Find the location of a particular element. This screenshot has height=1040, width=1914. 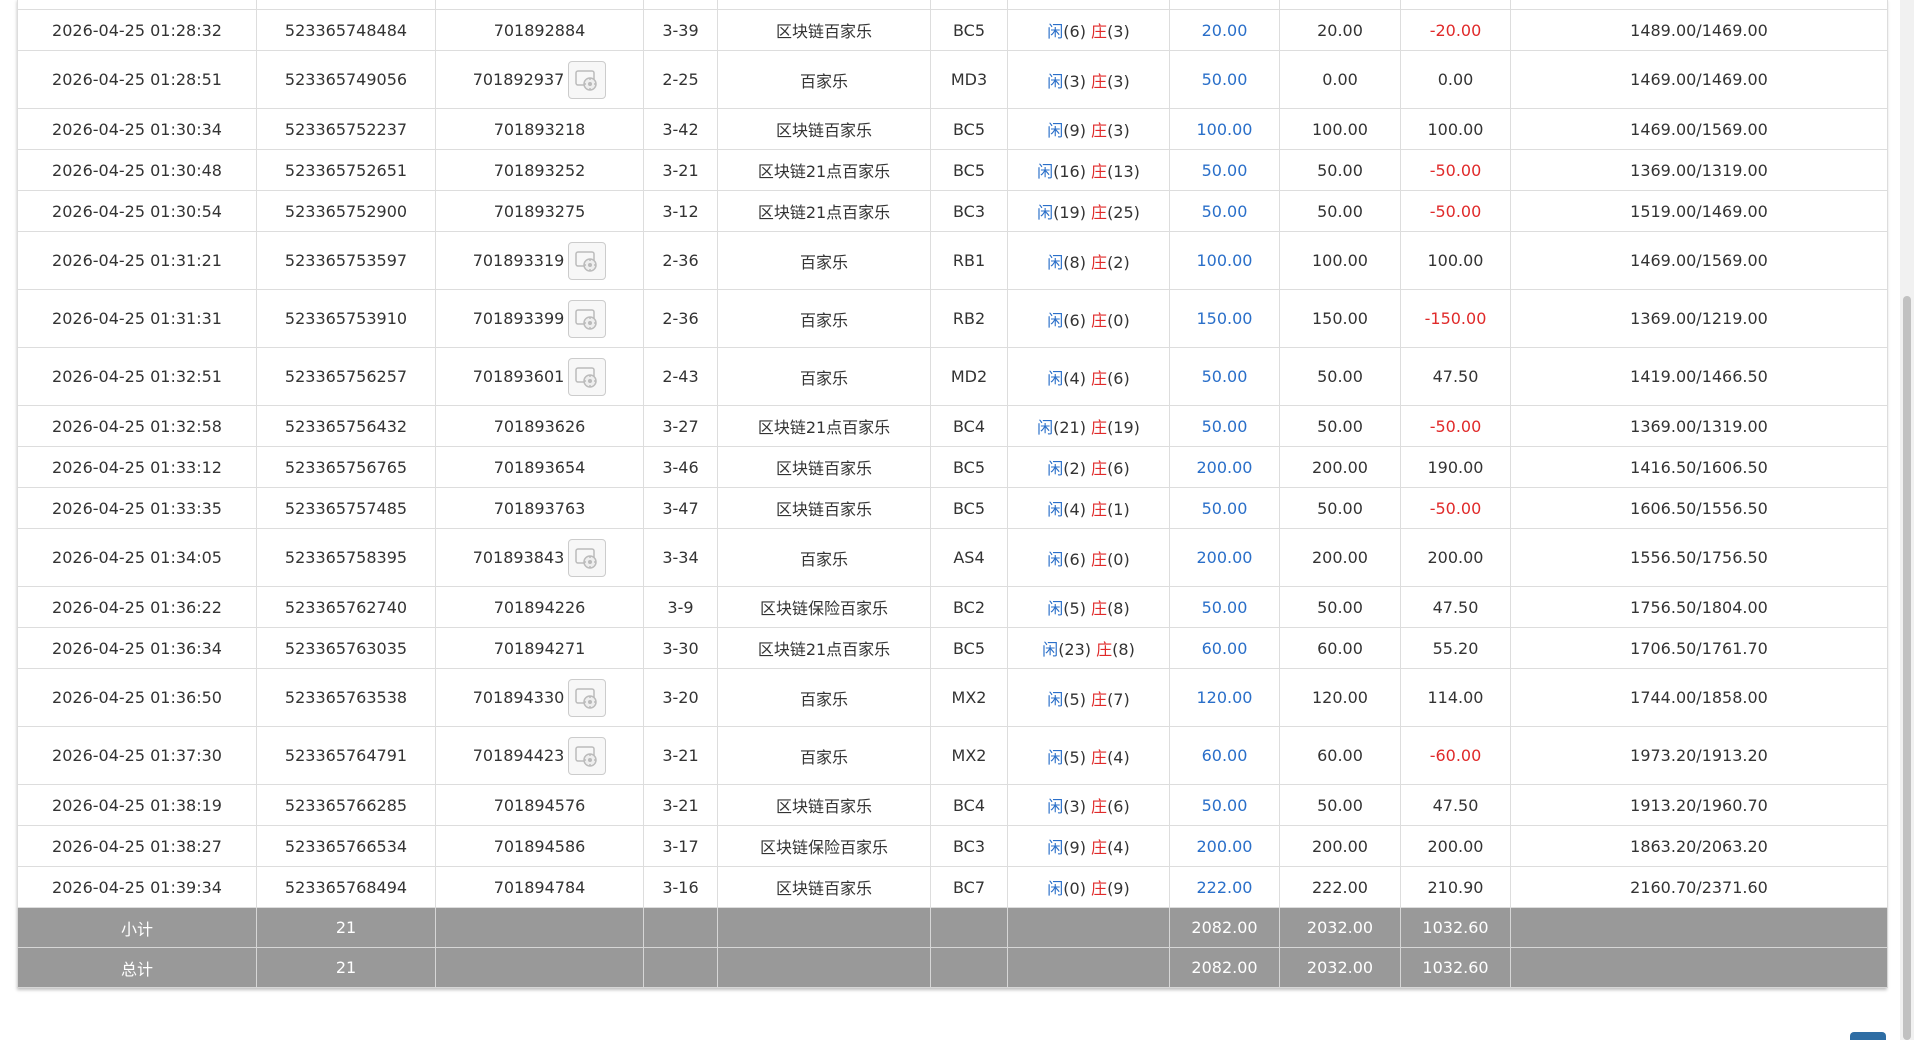

banker-points: (0) is located at coordinates (1118, 320).